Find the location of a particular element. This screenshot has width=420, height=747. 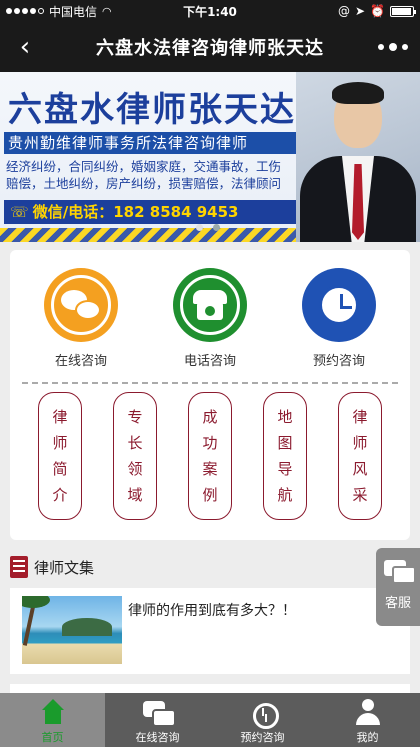

banner-stripe is located at coordinates (150, 235).